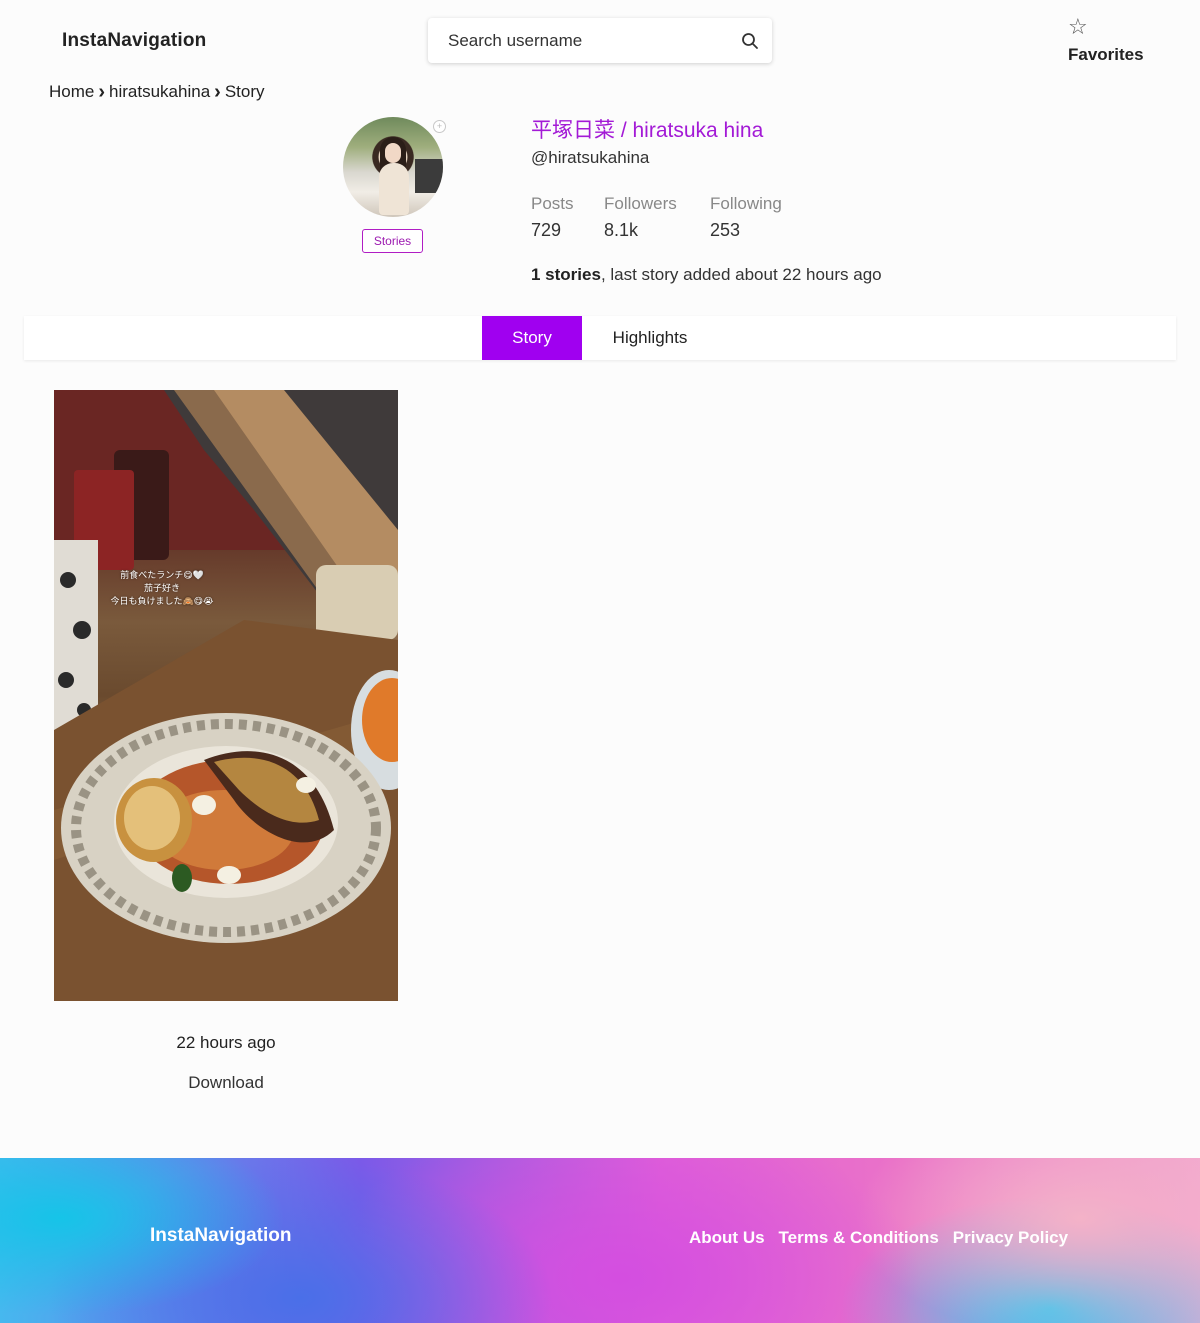 This screenshot has height=1323, width=1200. What do you see at coordinates (746, 217) in the screenshot?
I see `stat-following: Following 253` at bounding box center [746, 217].